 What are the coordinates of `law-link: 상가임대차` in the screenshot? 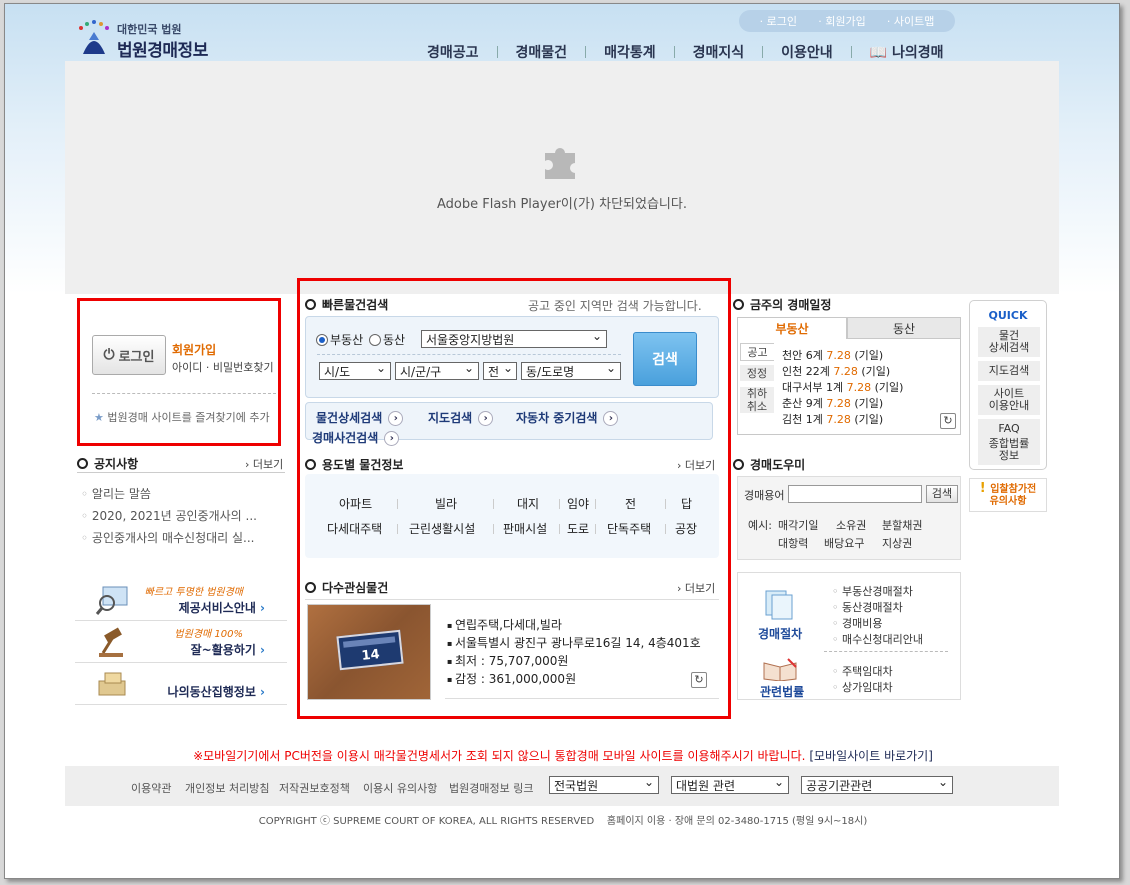 It's located at (862, 687).